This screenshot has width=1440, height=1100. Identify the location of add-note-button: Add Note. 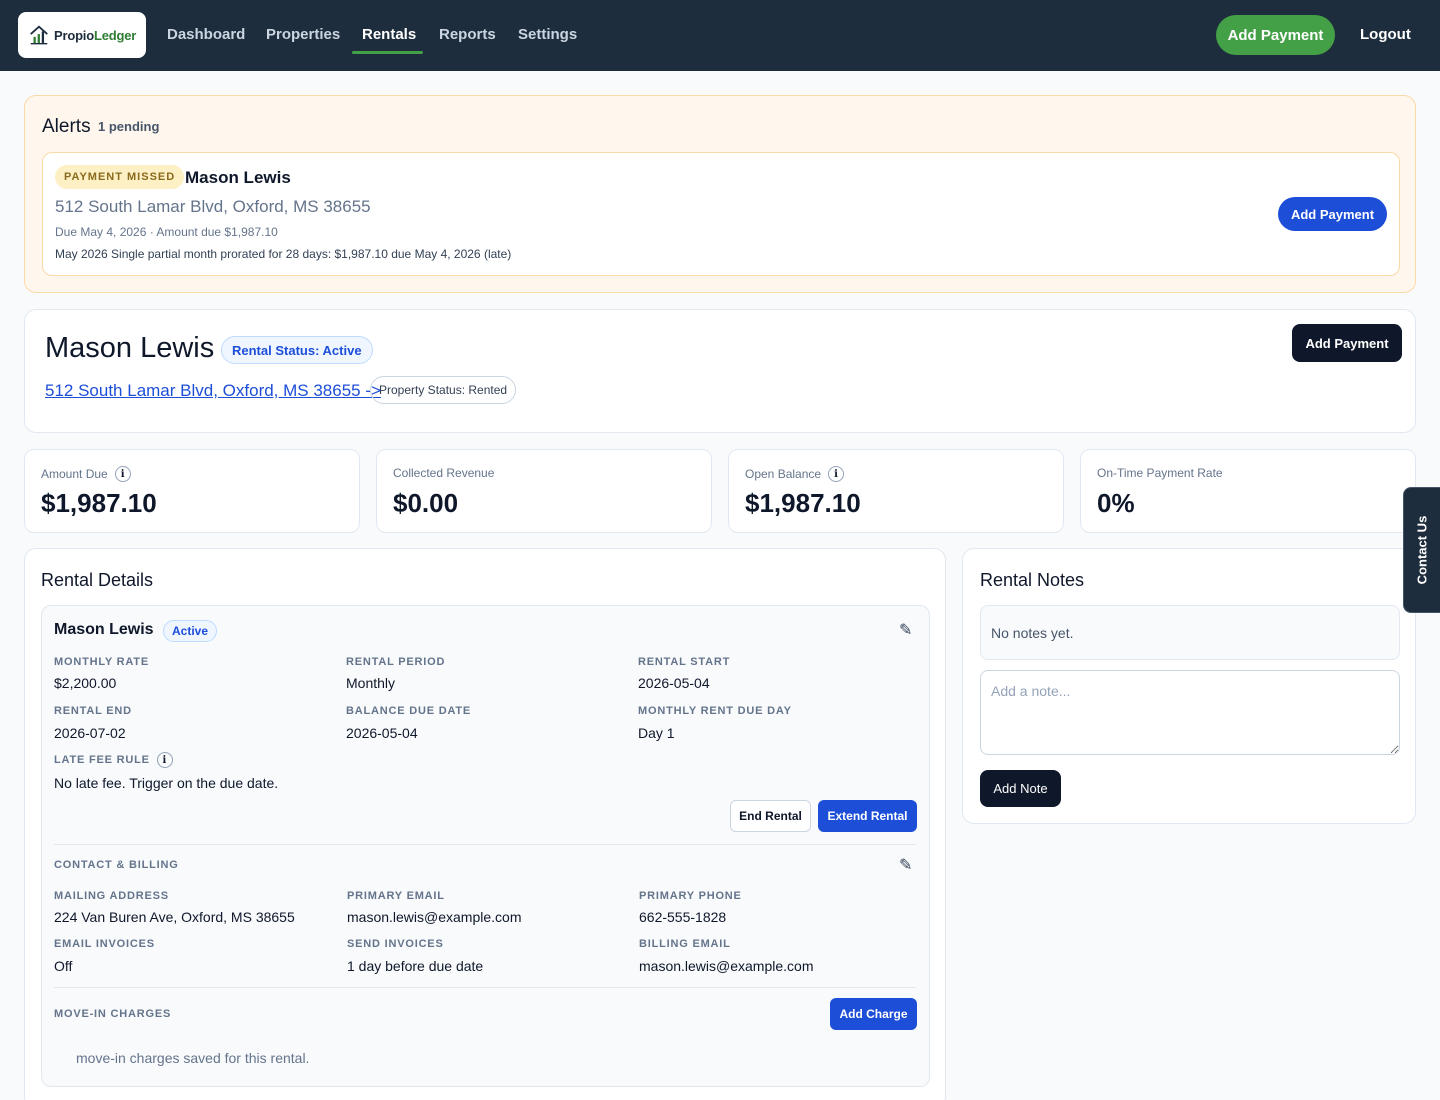
(1020, 788).